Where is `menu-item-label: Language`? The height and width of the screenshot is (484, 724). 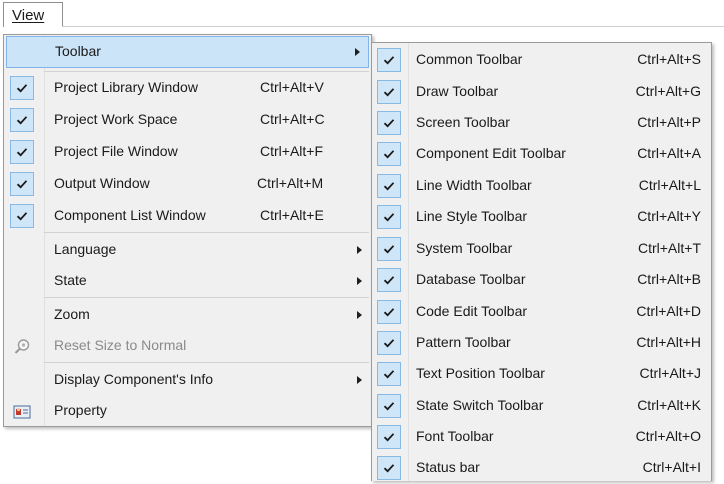 menu-item-label: Language is located at coordinates (85, 249).